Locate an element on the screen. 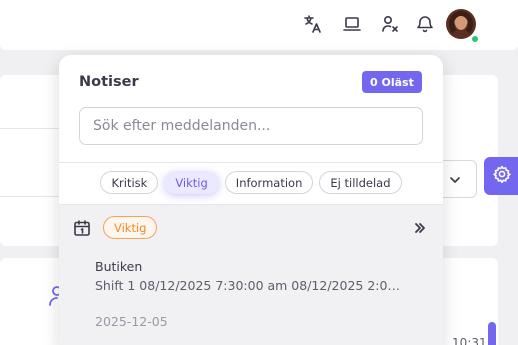  top-navbar is located at coordinates (259, 25).